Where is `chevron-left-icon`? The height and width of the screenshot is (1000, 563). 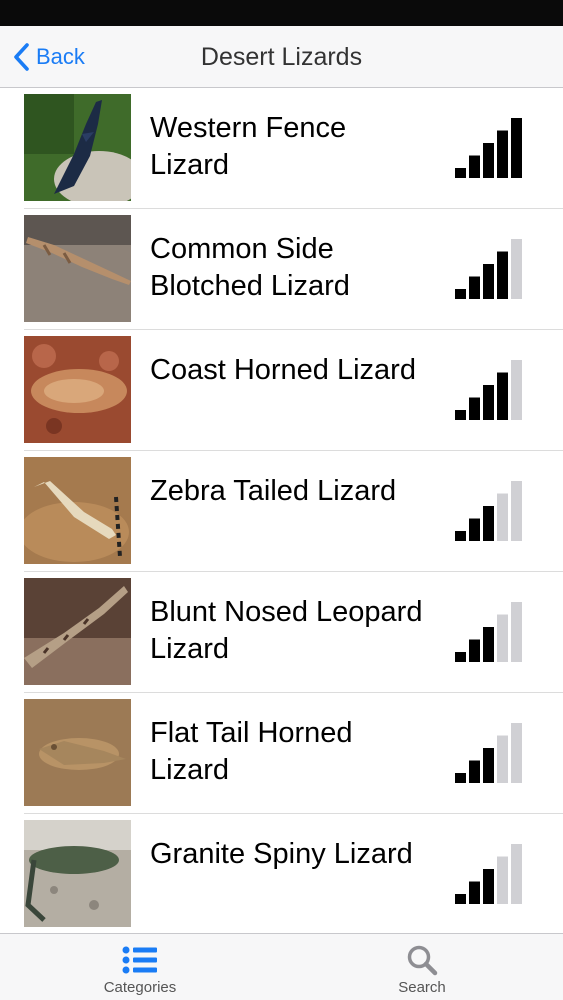
chevron-left-icon is located at coordinates (21, 57).